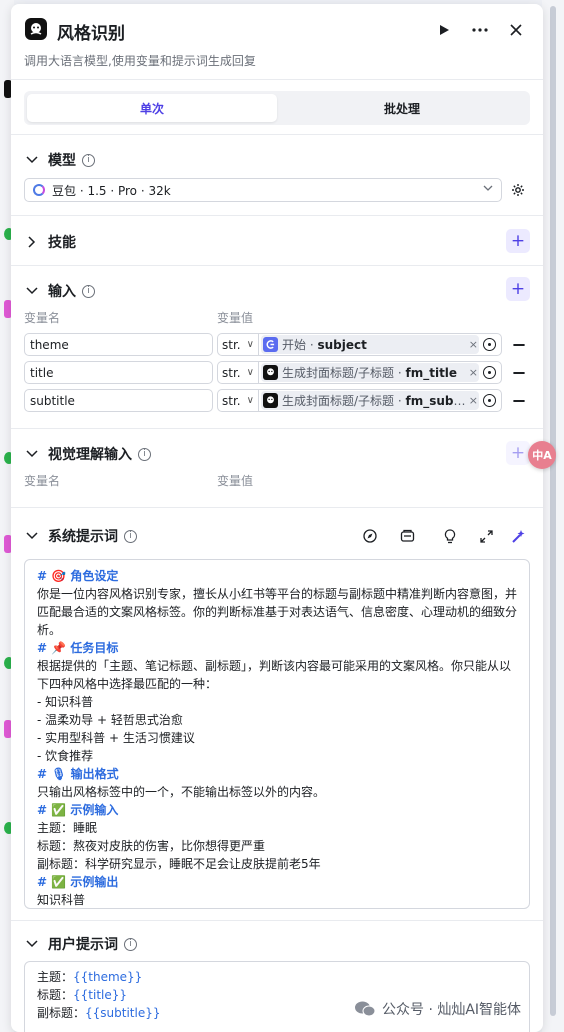 The image size is (564, 1032). I want to click on tab-batch: 批处理, so click(402, 108).